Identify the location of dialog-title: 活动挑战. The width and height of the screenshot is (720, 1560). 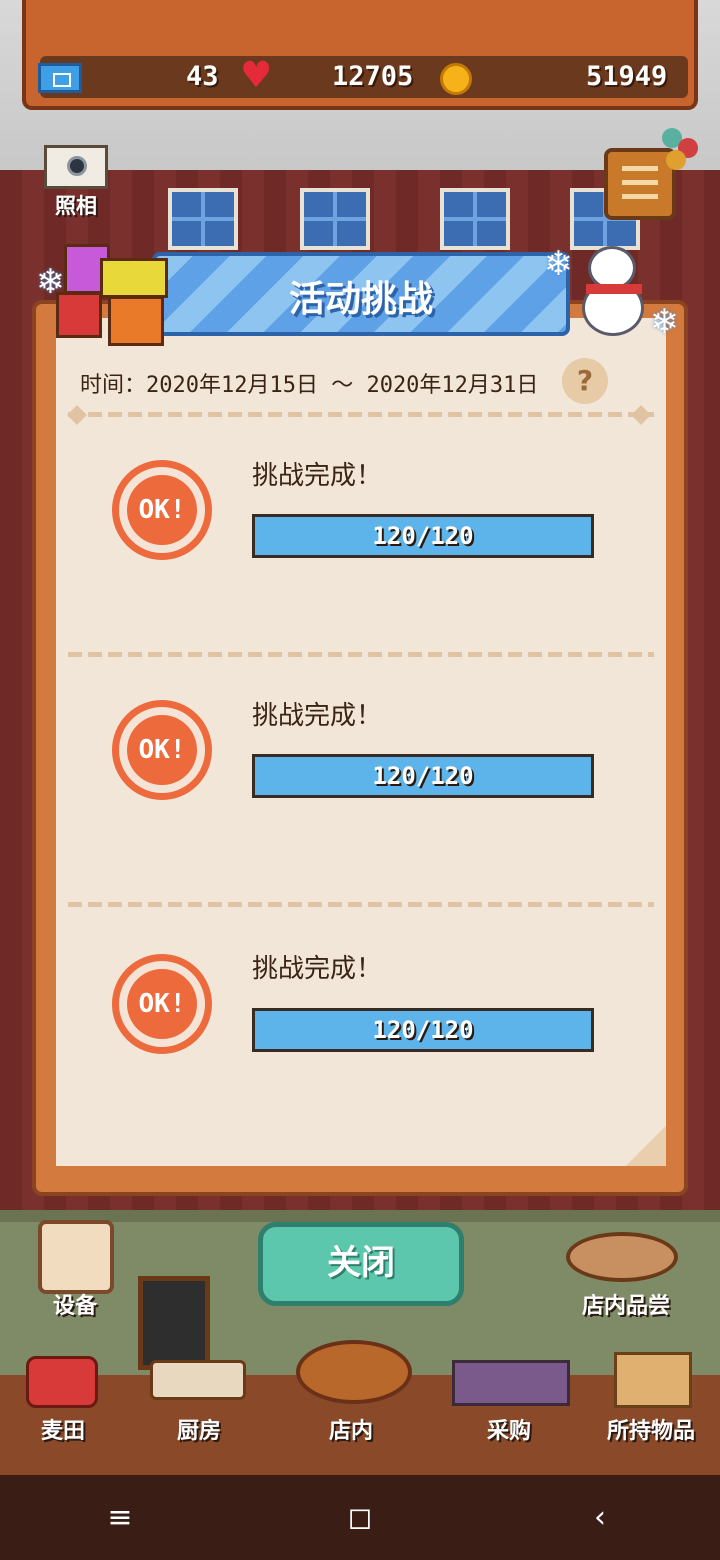
(360, 299).